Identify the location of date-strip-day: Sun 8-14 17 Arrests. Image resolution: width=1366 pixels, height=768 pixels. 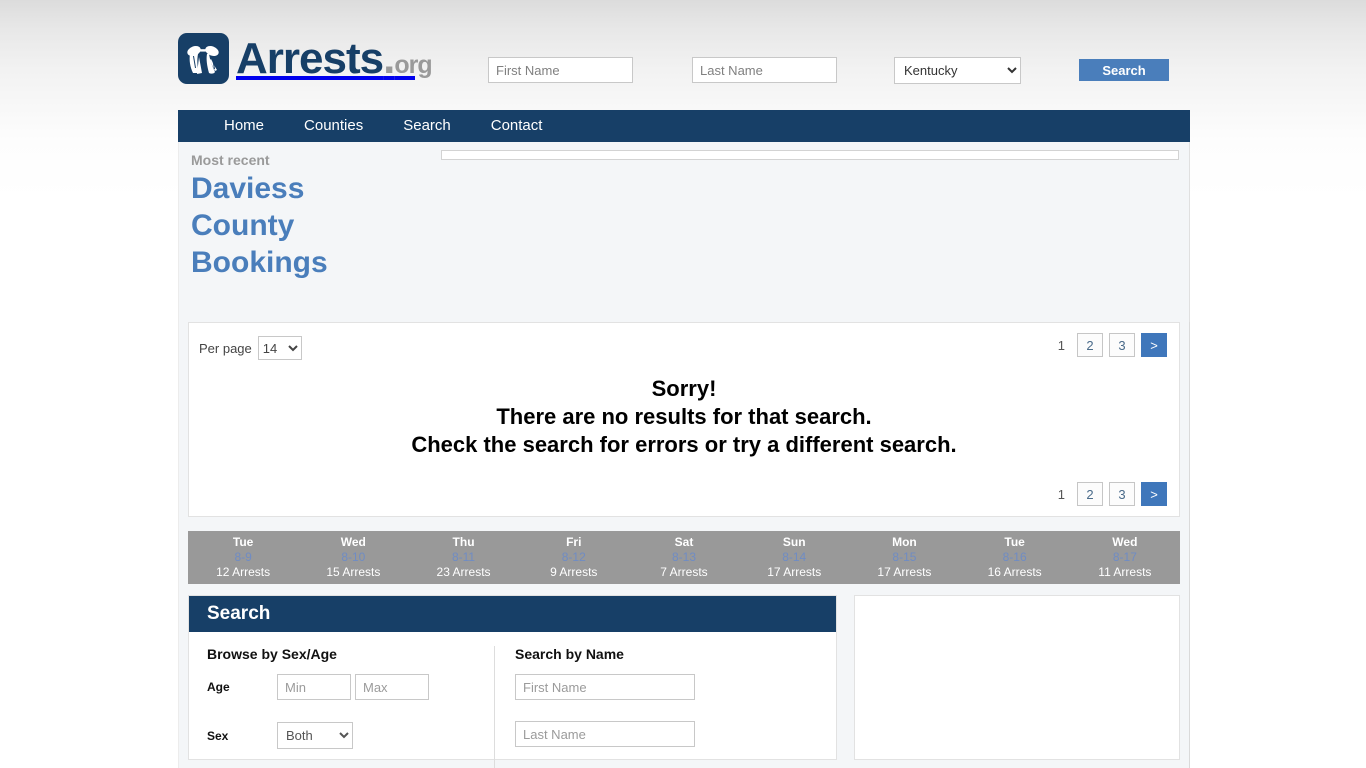
(794, 557).